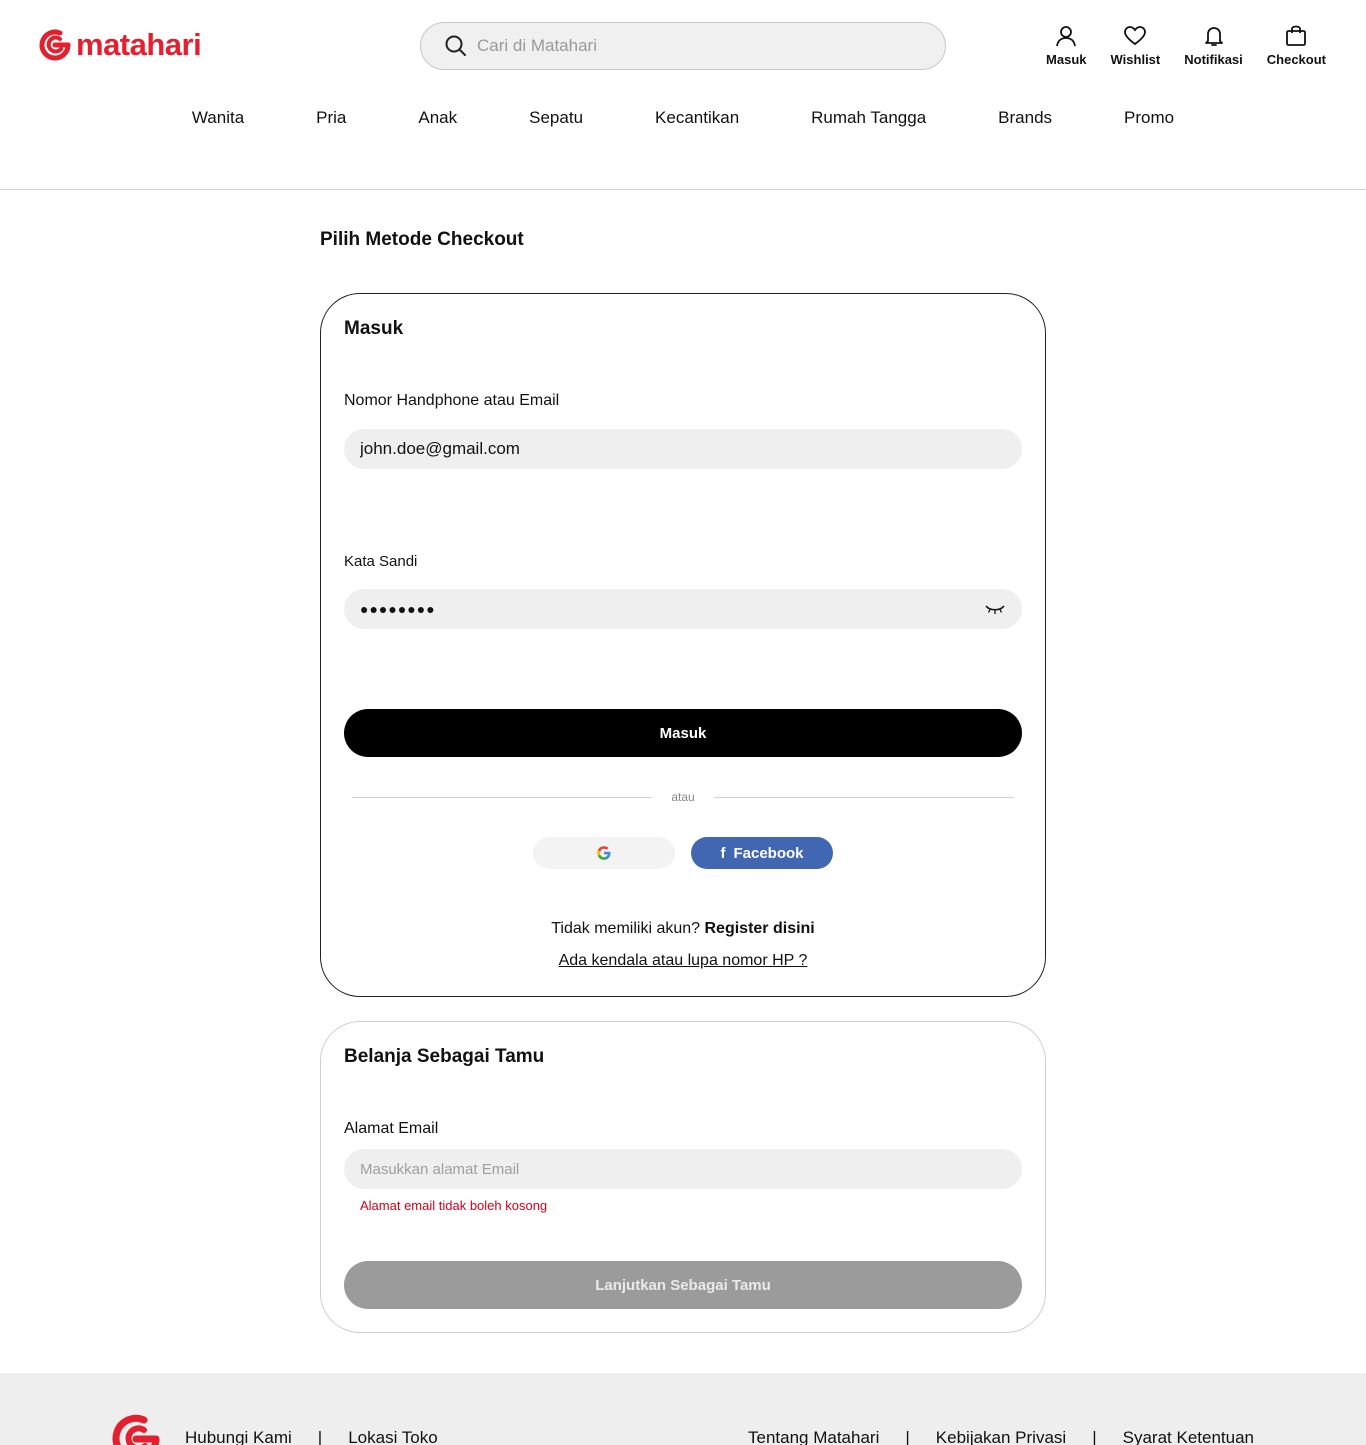 The height and width of the screenshot is (1445, 1366). What do you see at coordinates (139, 44) in the screenshot?
I see `logo-text: matahari` at bounding box center [139, 44].